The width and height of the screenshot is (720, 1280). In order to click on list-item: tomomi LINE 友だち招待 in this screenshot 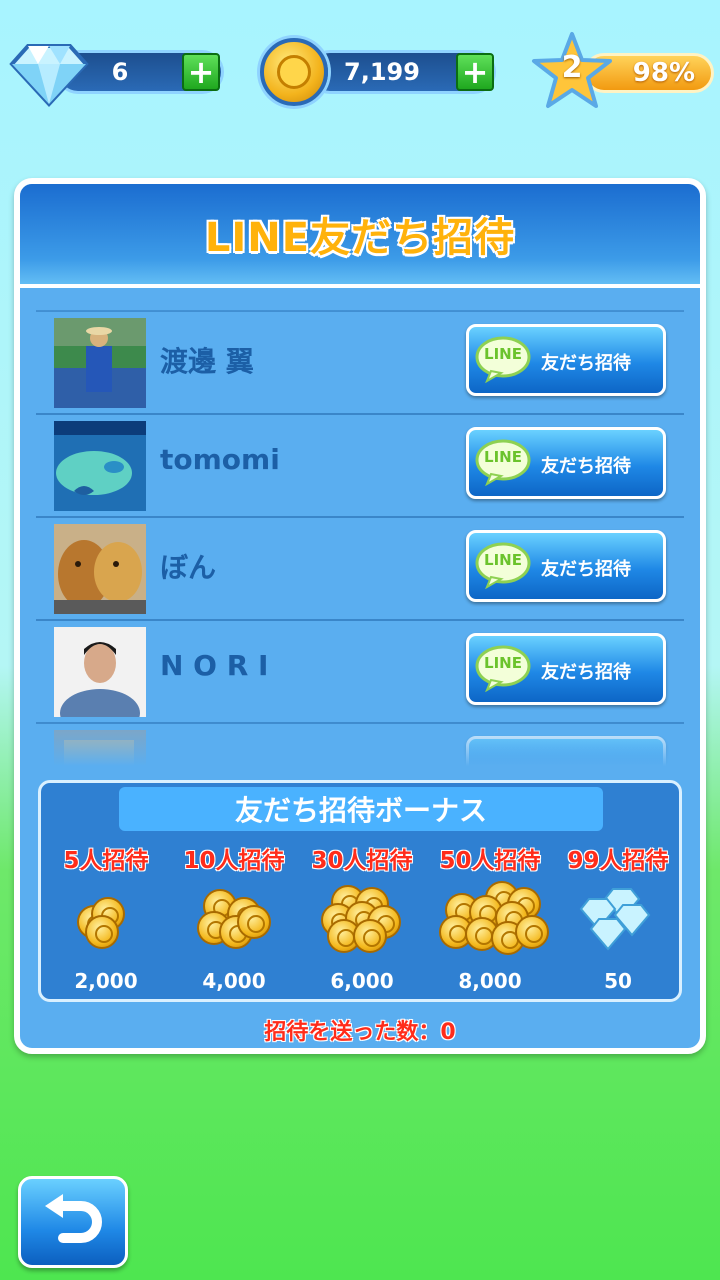, I will do `click(360, 464)`.